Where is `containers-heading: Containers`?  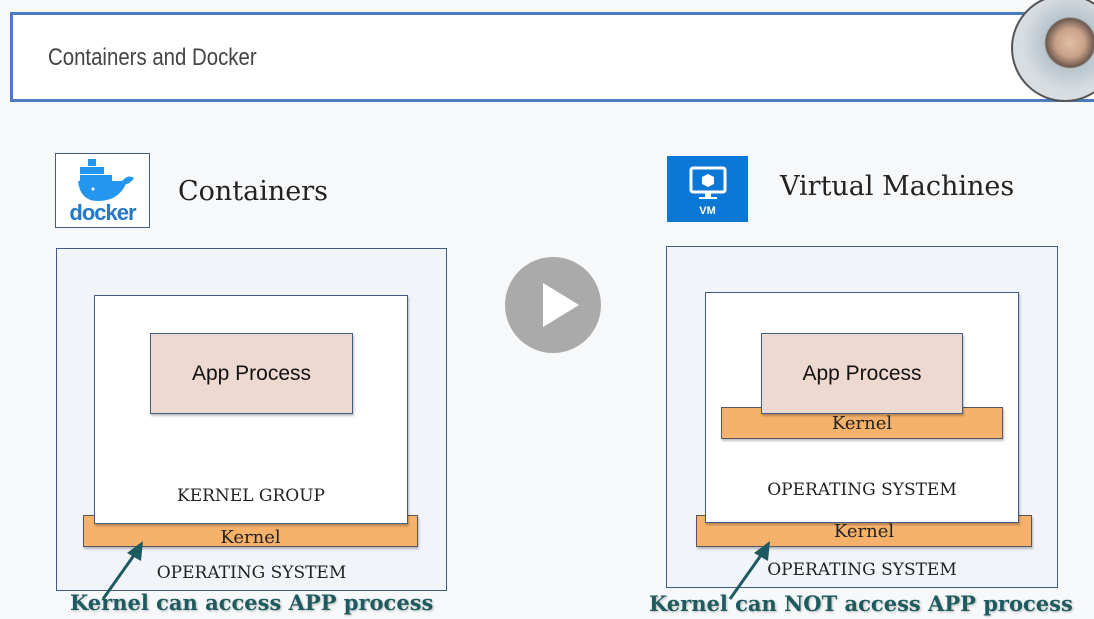
containers-heading: Containers is located at coordinates (253, 191).